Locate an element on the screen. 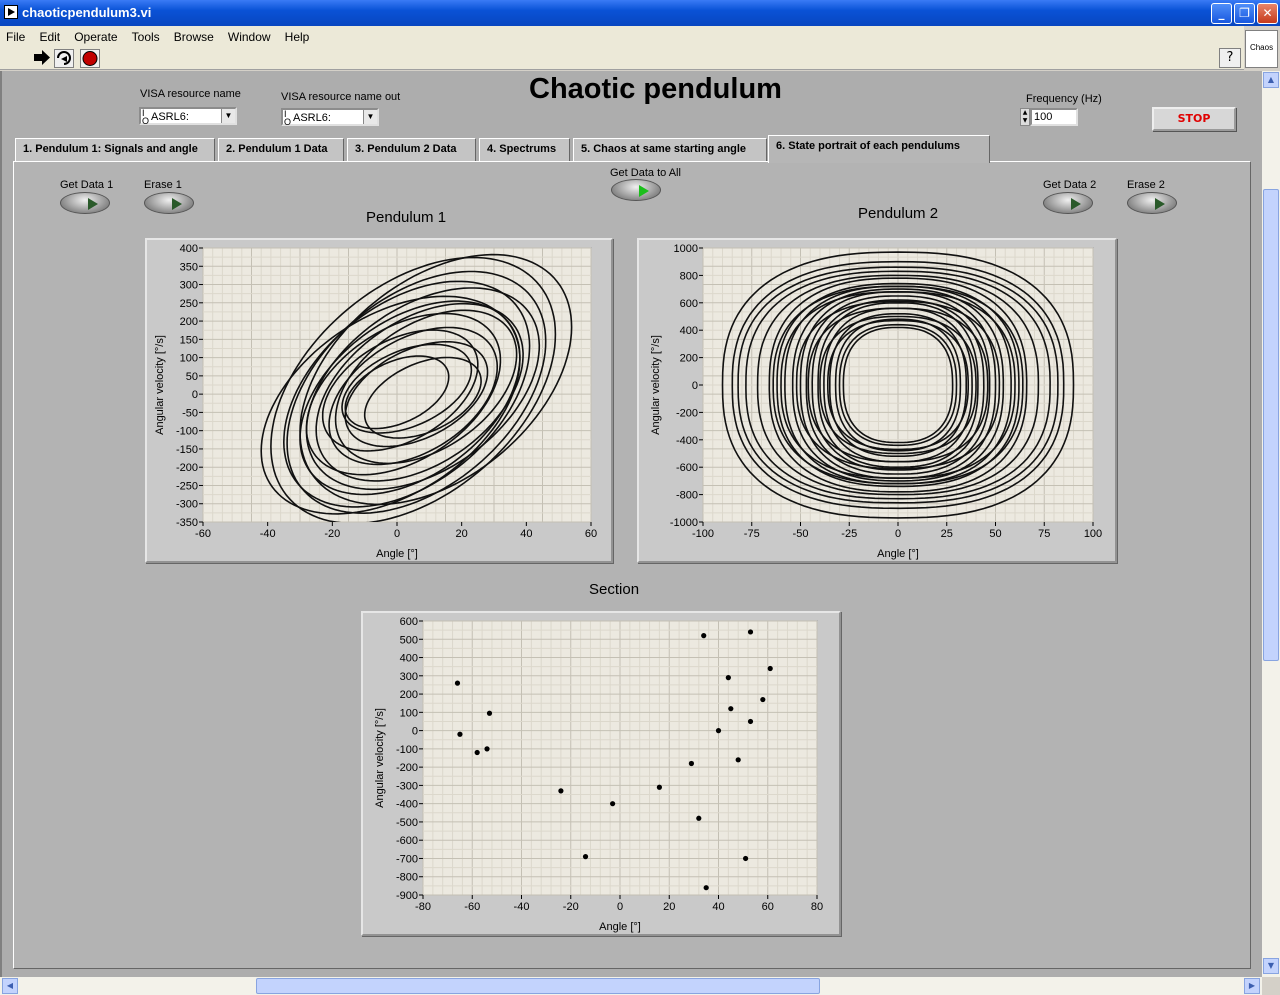 This screenshot has height=995, width=1280. spinner-icon: ▲ ▼ is located at coordinates (1025, 117).